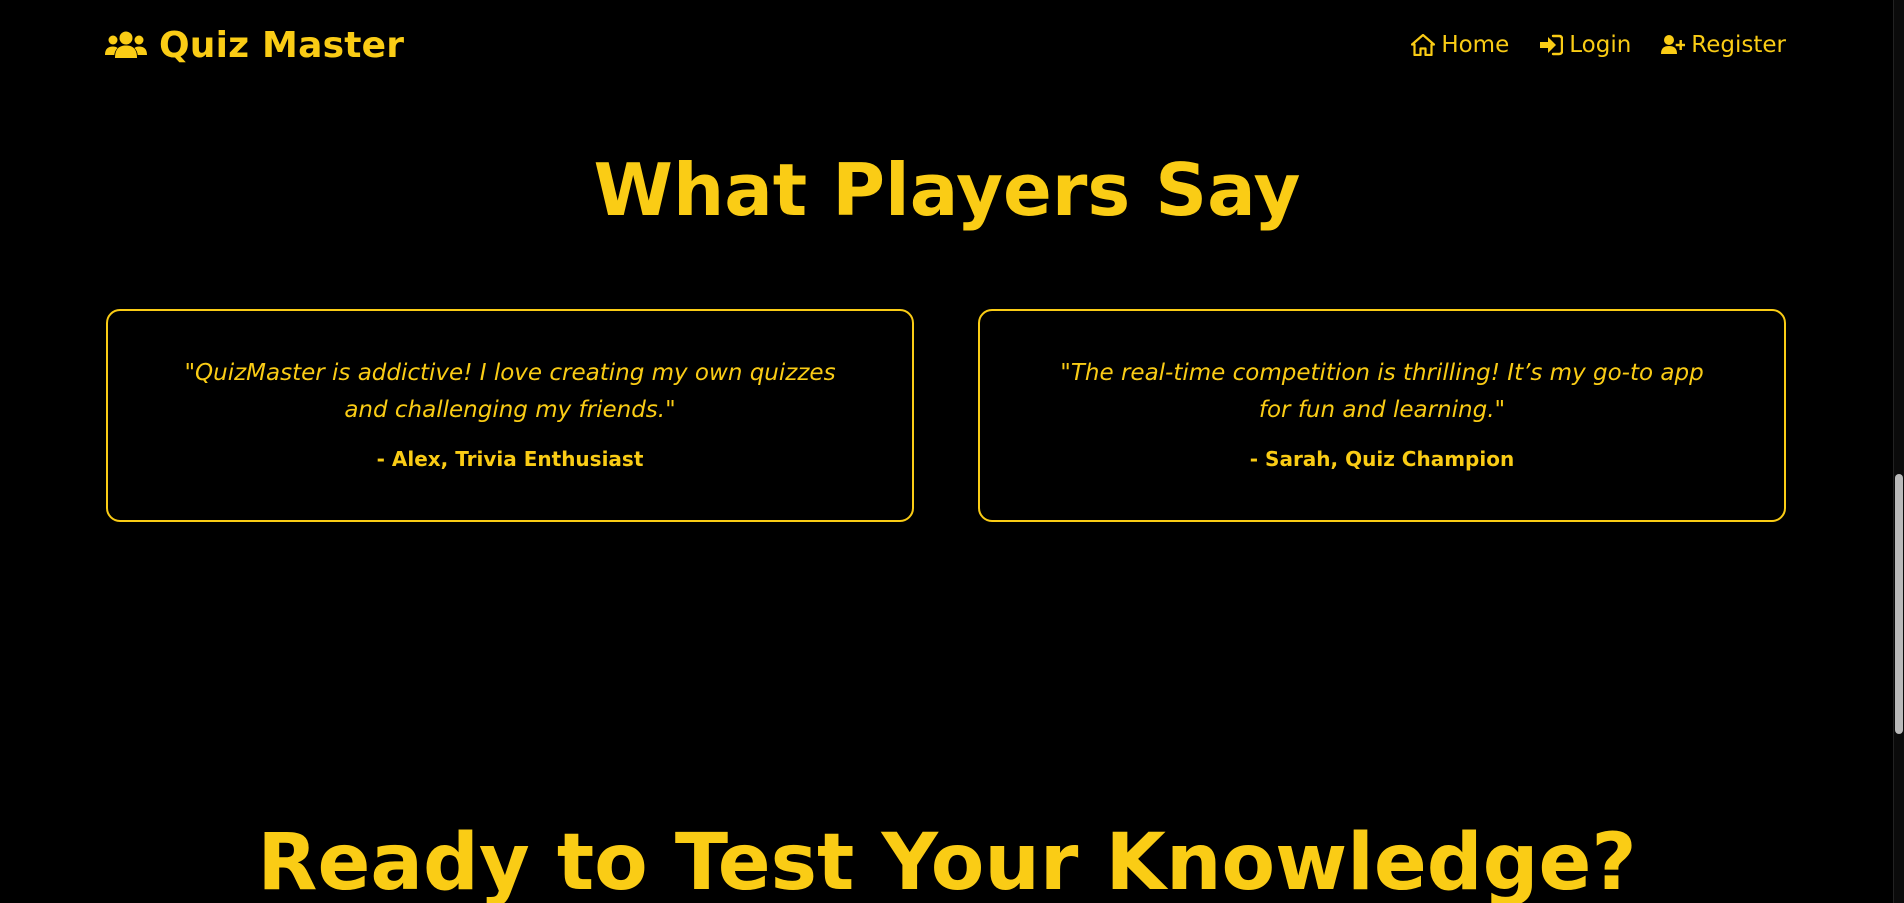 The width and height of the screenshot is (1904, 903). I want to click on home-icon, so click(1423, 45).